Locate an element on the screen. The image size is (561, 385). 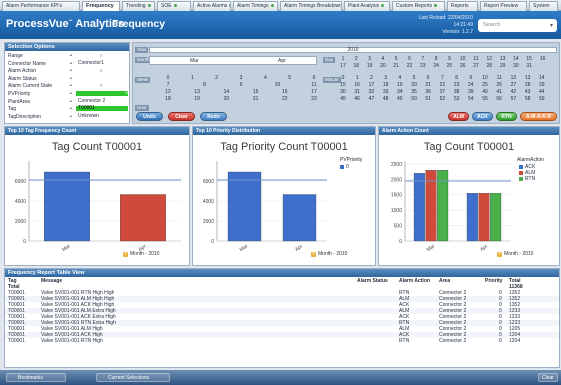
selection-row-plantarea: PlantArea • Connector 2 is located at coordinates (68, 101).